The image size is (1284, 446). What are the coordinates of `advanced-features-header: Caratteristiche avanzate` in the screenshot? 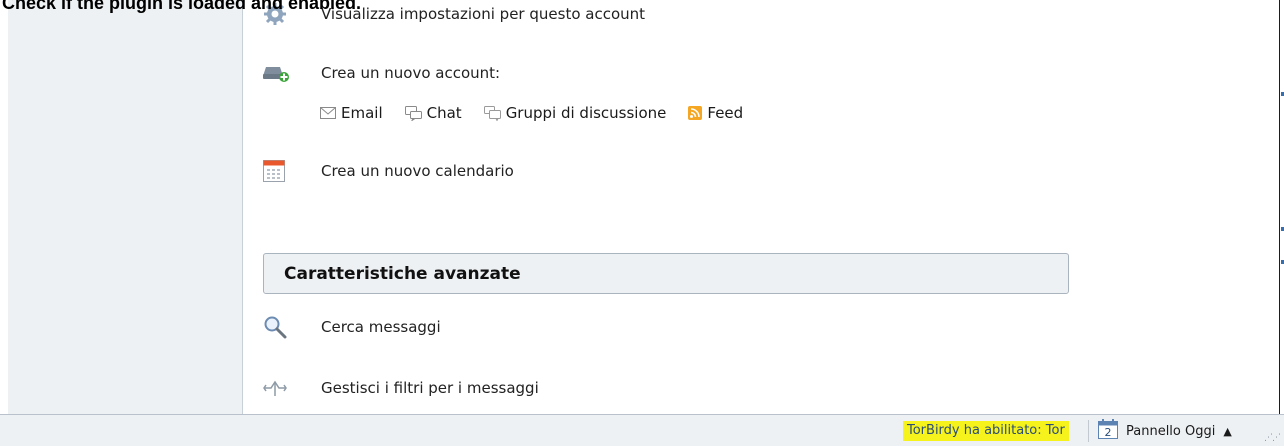 It's located at (666, 273).